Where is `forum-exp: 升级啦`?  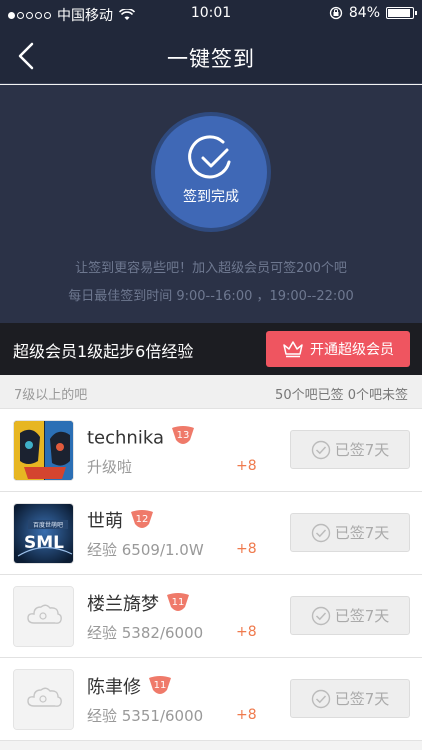
forum-exp: 升级啦 is located at coordinates (110, 467).